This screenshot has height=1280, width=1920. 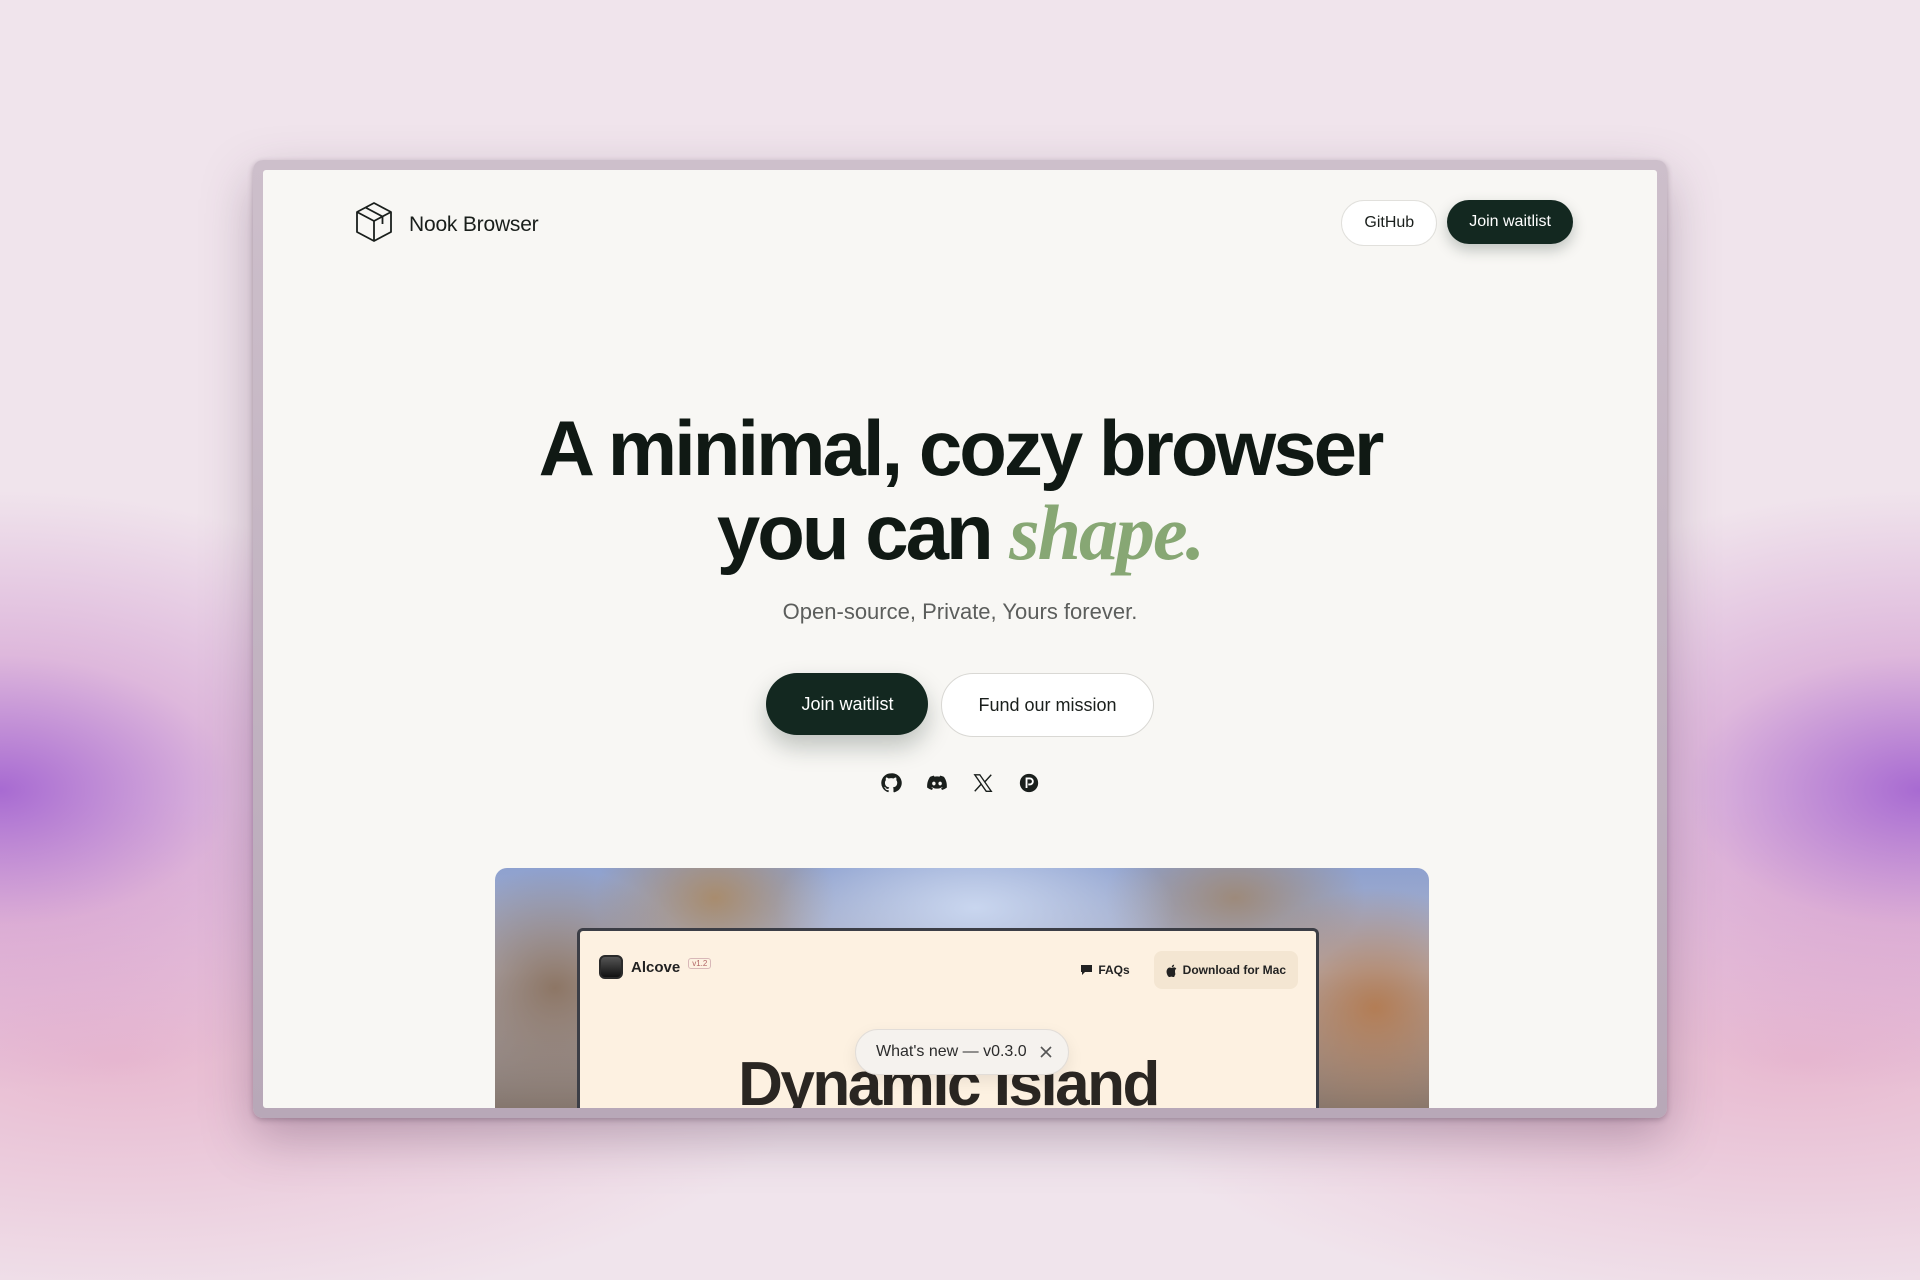 What do you see at coordinates (611, 967) in the screenshot?
I see `app-icon` at bounding box center [611, 967].